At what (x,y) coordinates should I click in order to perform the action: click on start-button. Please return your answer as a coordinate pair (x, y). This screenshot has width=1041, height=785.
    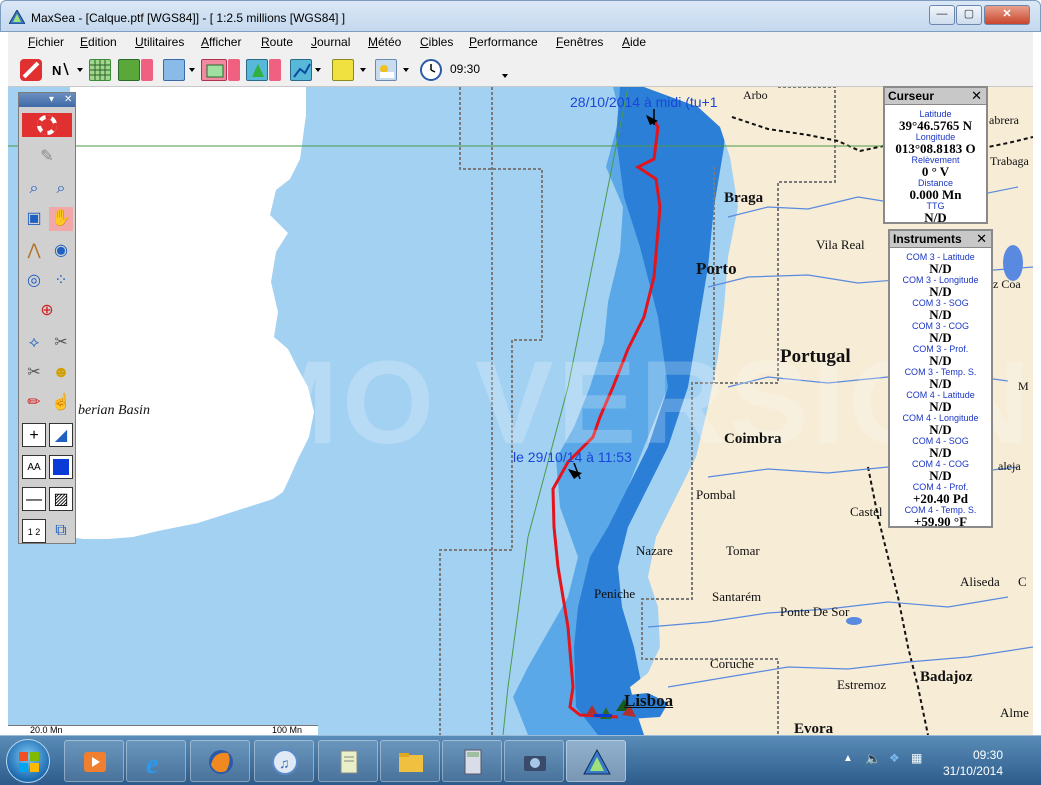
    Looking at the image, I should click on (28, 761).